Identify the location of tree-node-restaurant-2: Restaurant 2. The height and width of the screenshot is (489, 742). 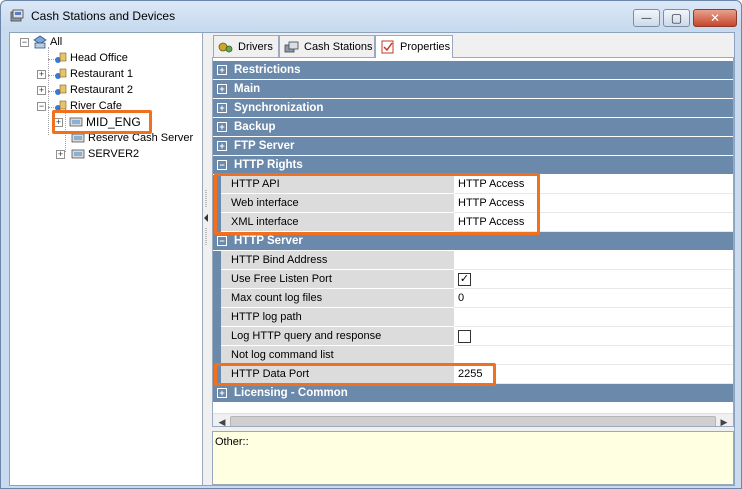
(93, 90).